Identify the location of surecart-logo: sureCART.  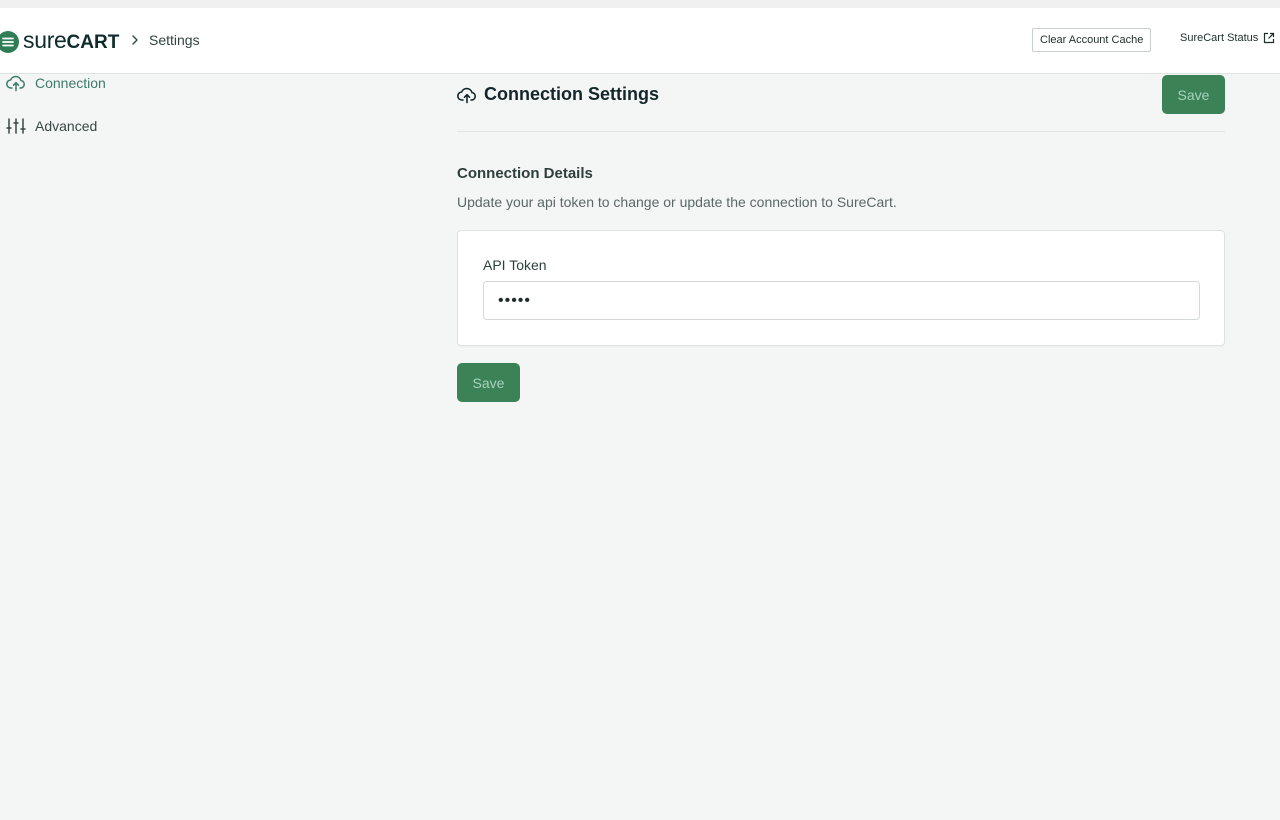
(59, 41).